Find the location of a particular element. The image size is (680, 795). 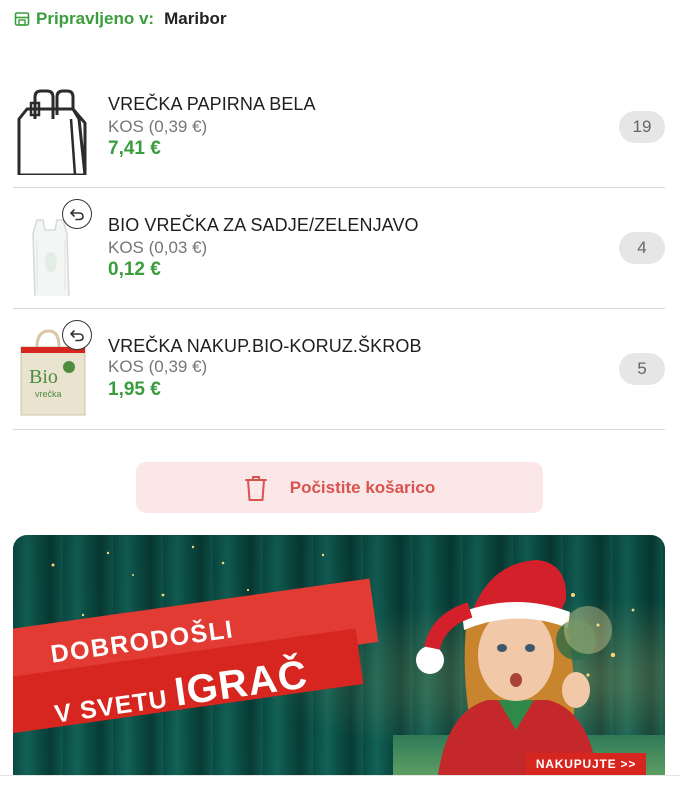

item-total-price: 7,41 € is located at coordinates (134, 148).